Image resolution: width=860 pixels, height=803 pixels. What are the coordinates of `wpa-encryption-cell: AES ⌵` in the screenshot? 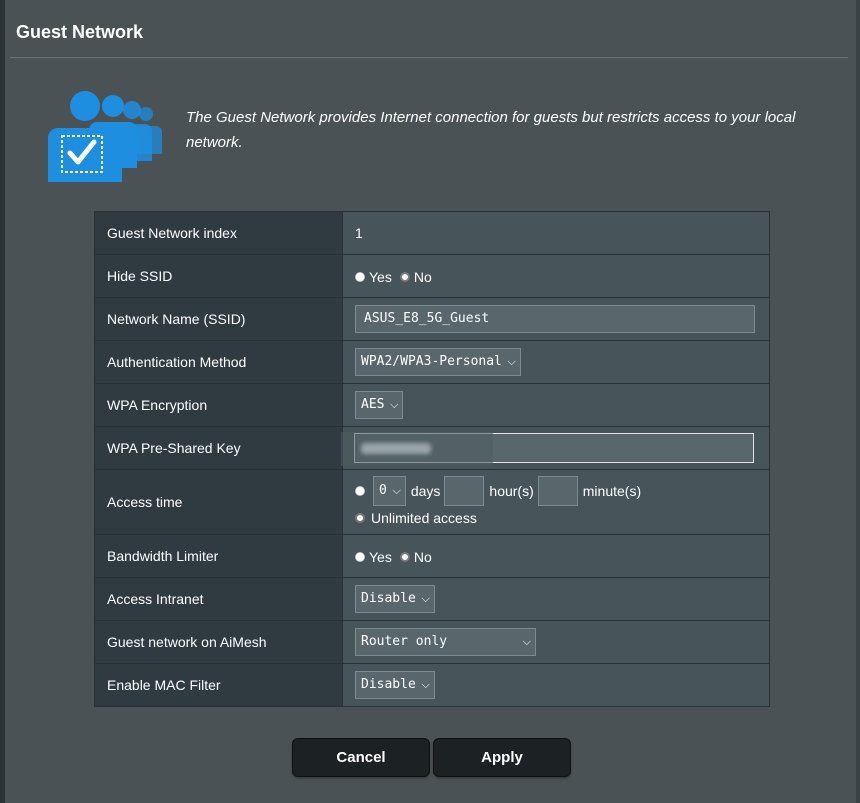 It's located at (556, 405).